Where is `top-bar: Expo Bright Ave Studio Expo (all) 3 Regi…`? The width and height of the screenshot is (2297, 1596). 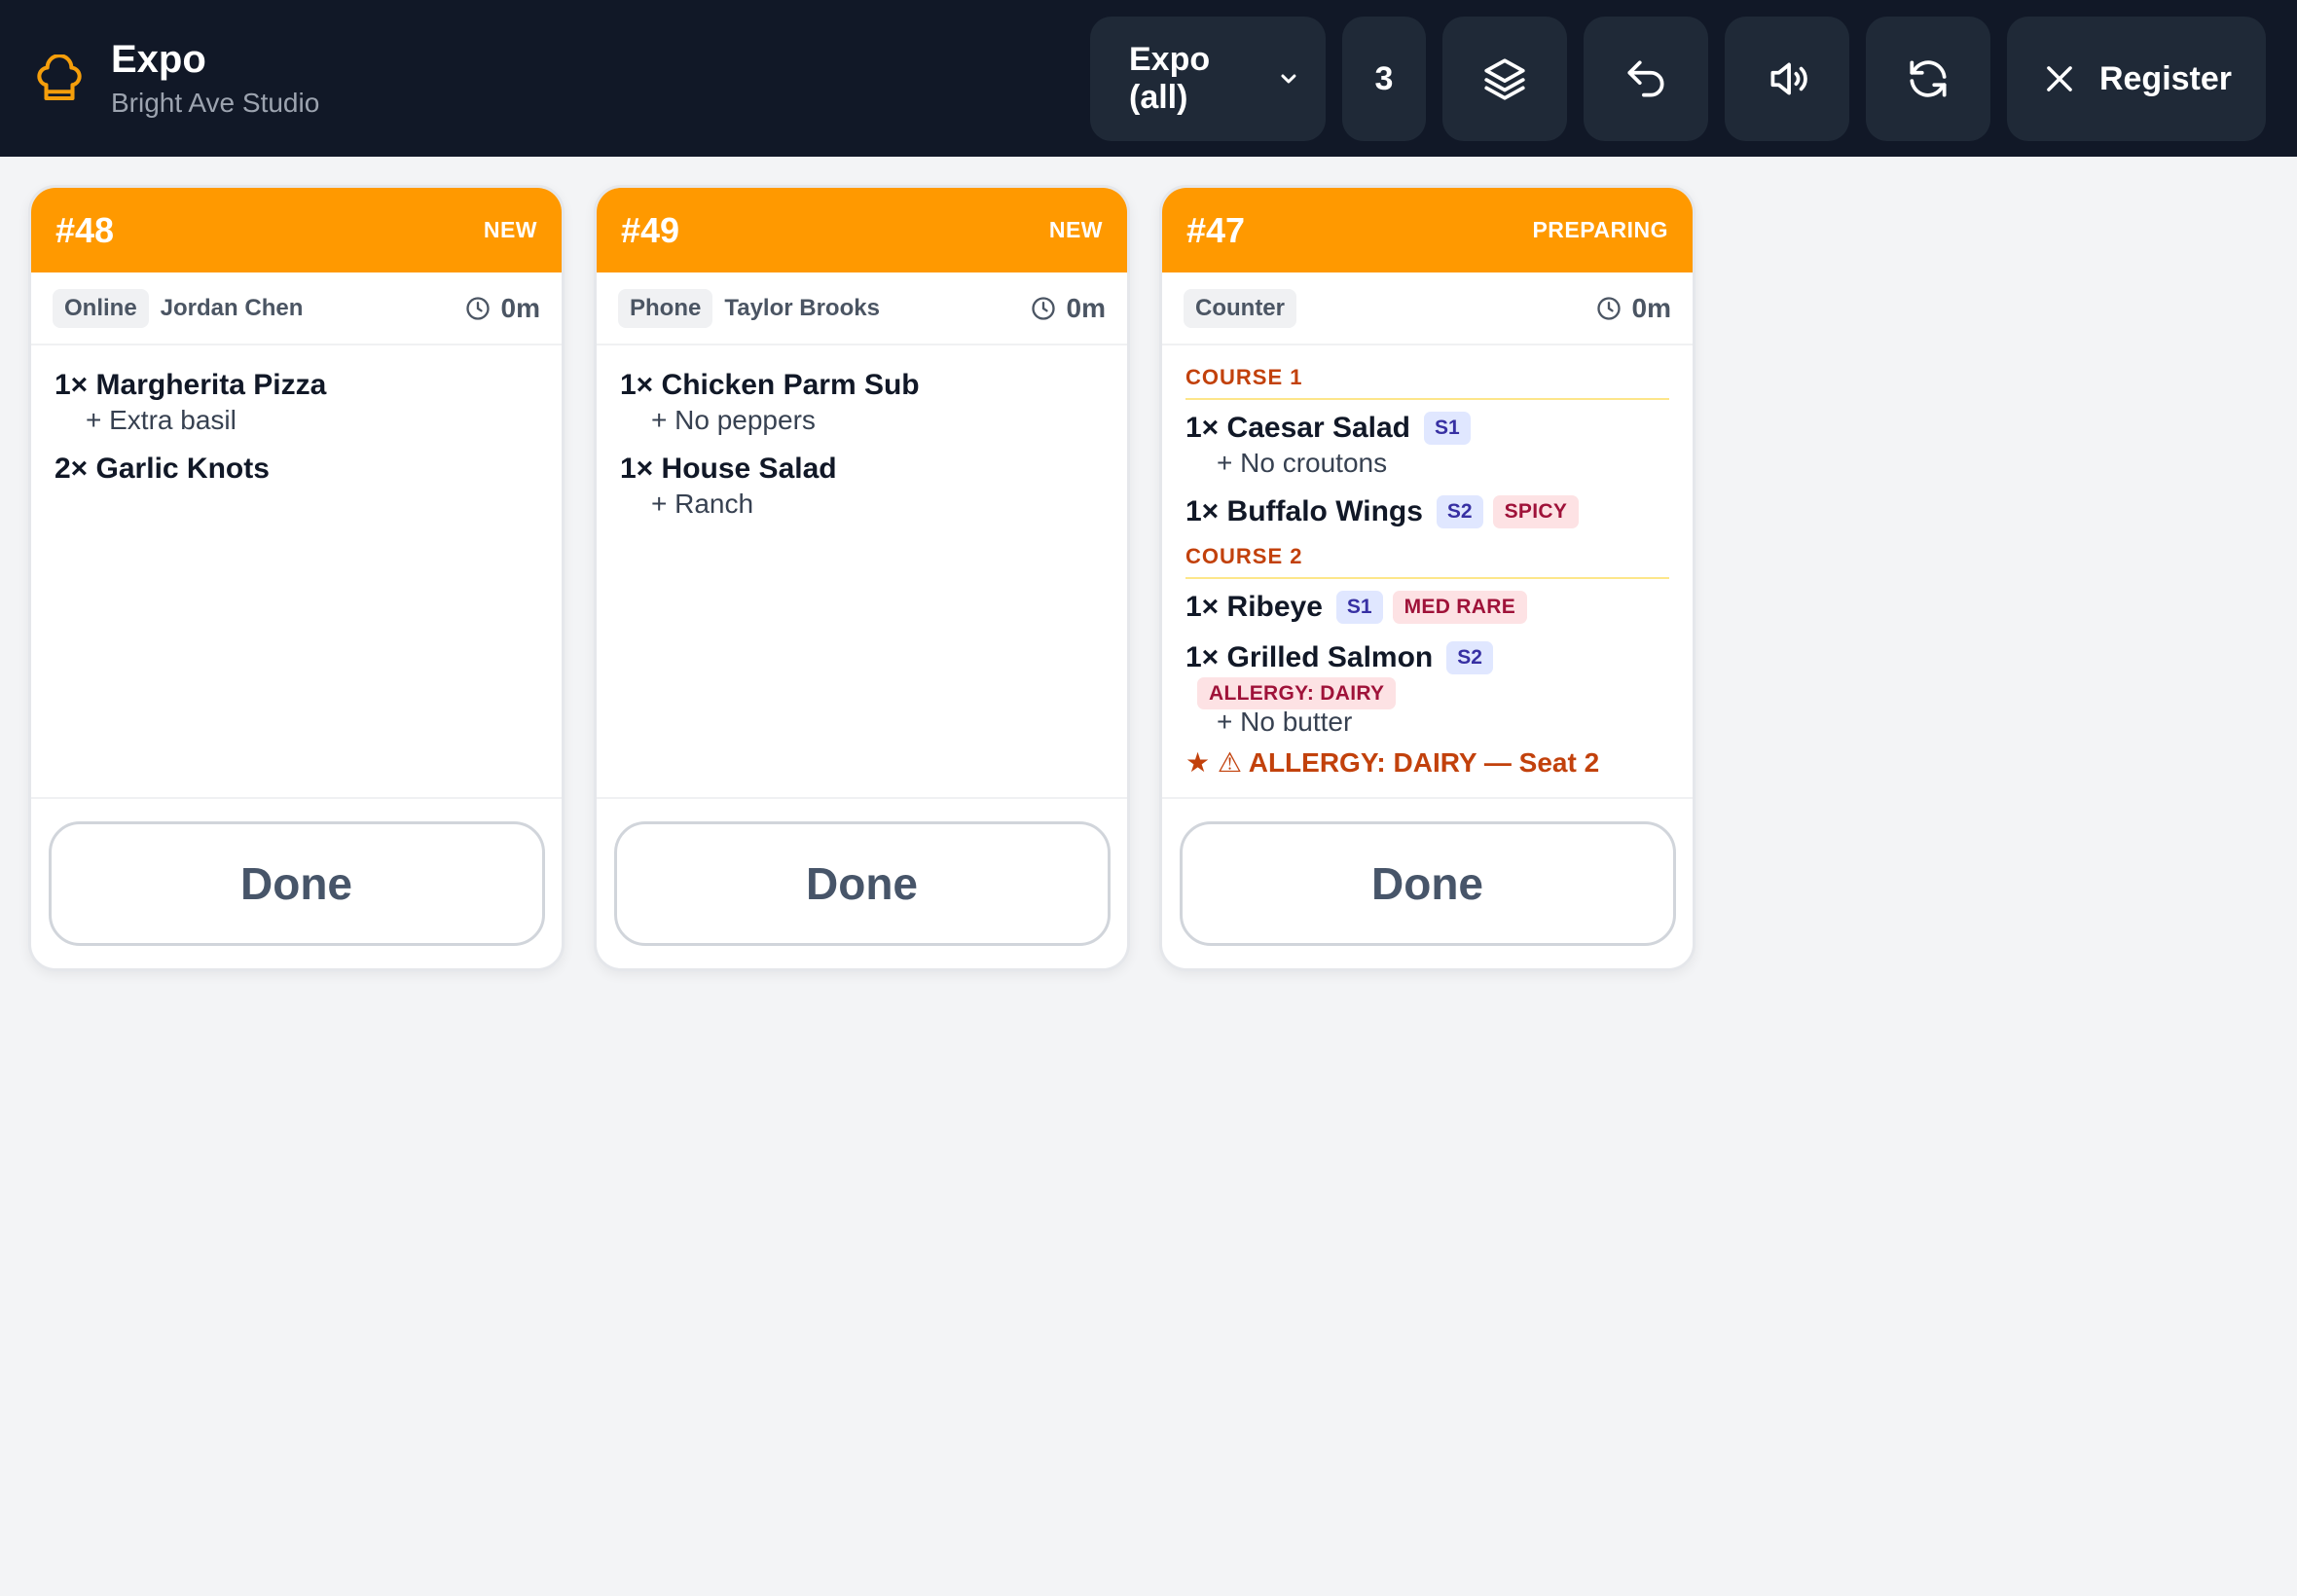
top-bar: Expo Bright Ave Studio Expo (all) 3 Regi… is located at coordinates (1148, 78).